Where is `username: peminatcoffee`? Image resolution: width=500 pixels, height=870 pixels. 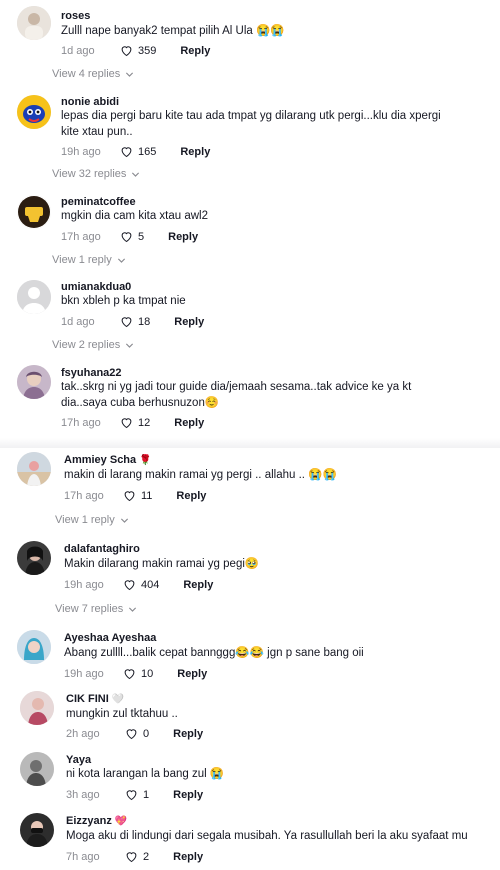
username: peminatcoffee is located at coordinates (98, 202).